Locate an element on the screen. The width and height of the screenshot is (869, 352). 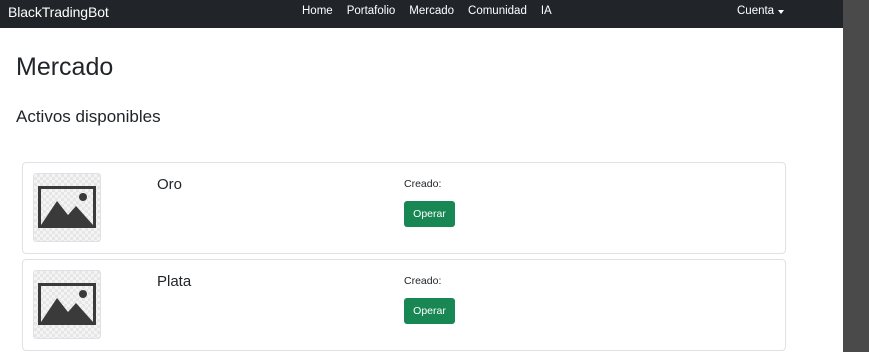
asset-name: Plata is located at coordinates (174, 281).